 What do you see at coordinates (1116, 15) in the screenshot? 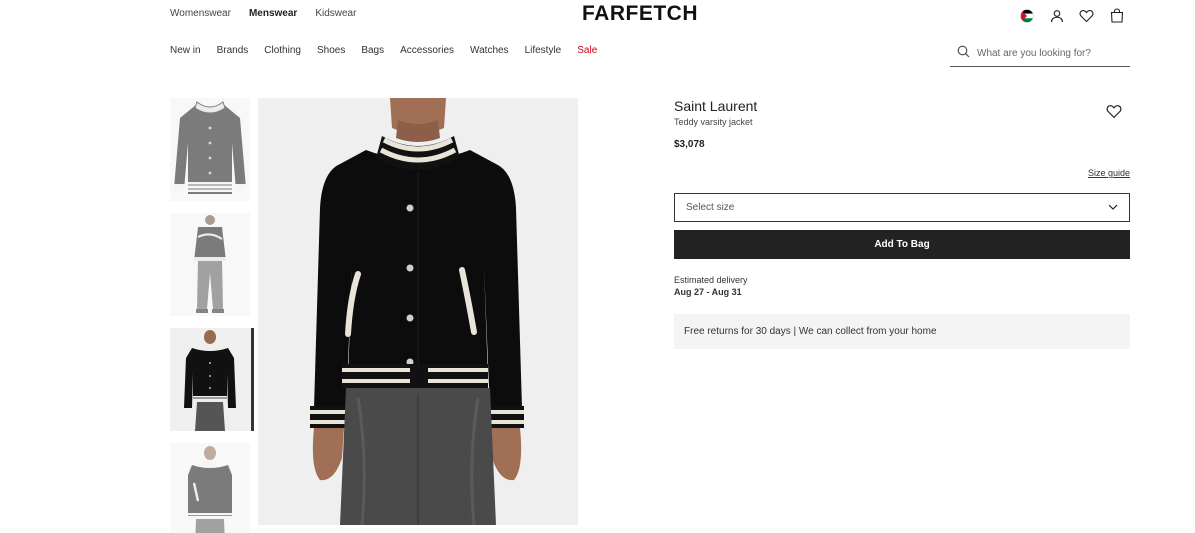
I see `bag-icon` at bounding box center [1116, 15].